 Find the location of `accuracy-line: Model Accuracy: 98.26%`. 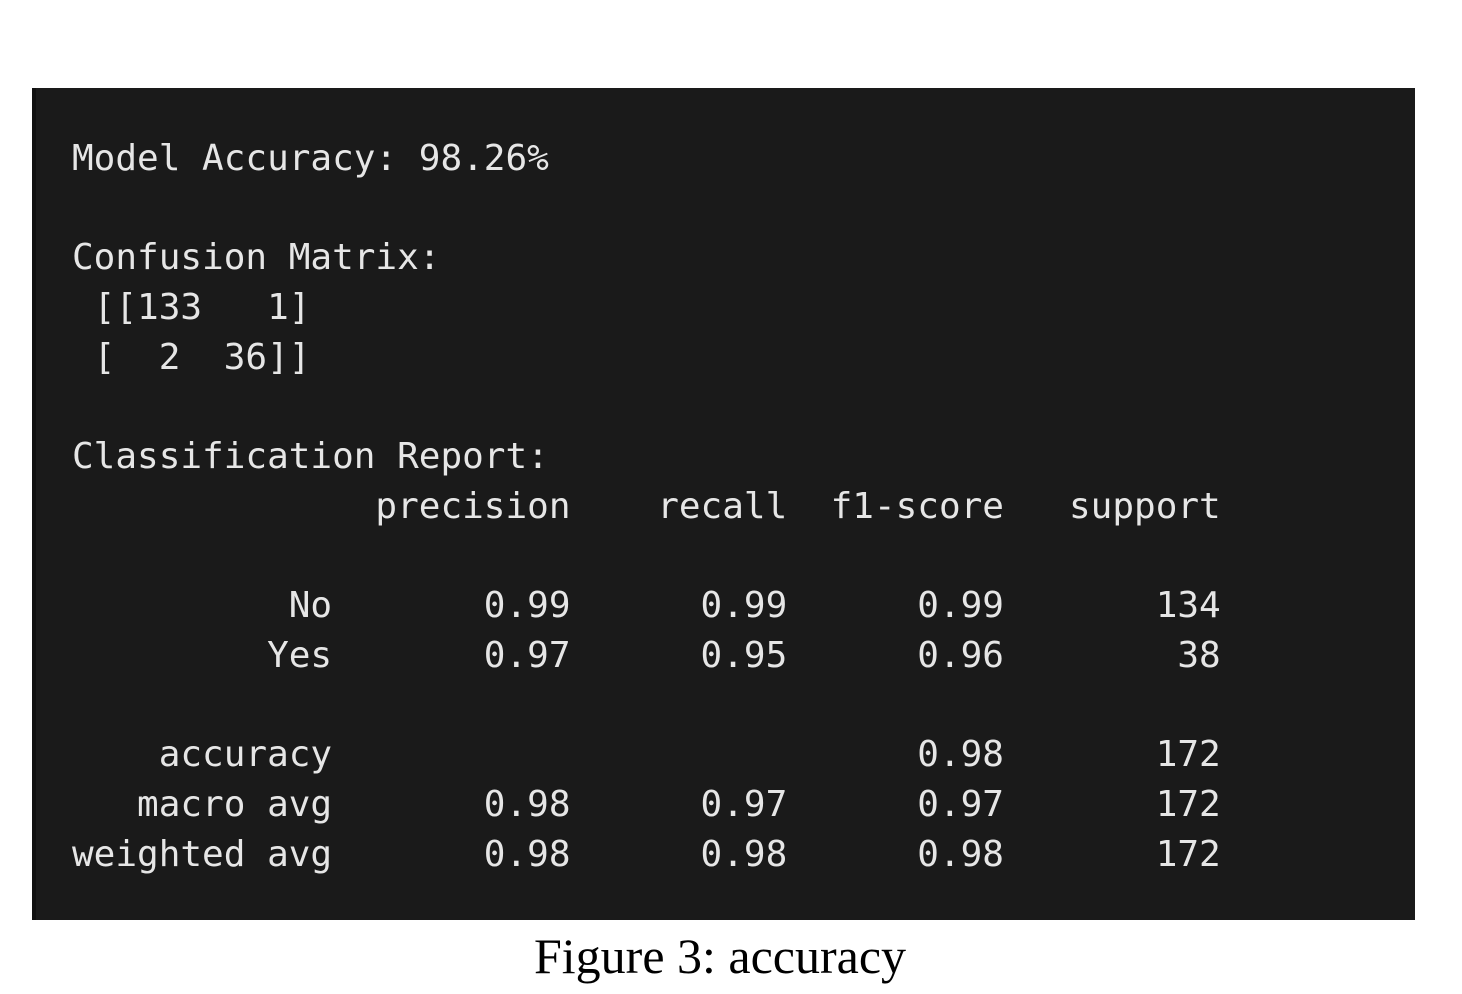

accuracy-line: Model Accuracy: 98.26% is located at coordinates (310, 158).